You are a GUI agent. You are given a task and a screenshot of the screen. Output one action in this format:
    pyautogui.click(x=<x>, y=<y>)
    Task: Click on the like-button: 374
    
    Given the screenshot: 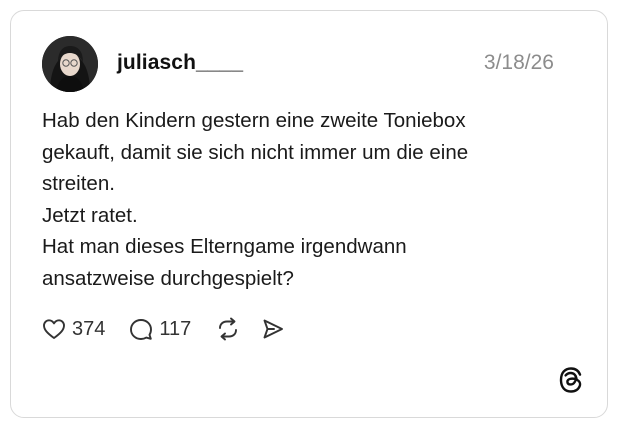 What is the action you would take?
    pyautogui.click(x=73, y=329)
    